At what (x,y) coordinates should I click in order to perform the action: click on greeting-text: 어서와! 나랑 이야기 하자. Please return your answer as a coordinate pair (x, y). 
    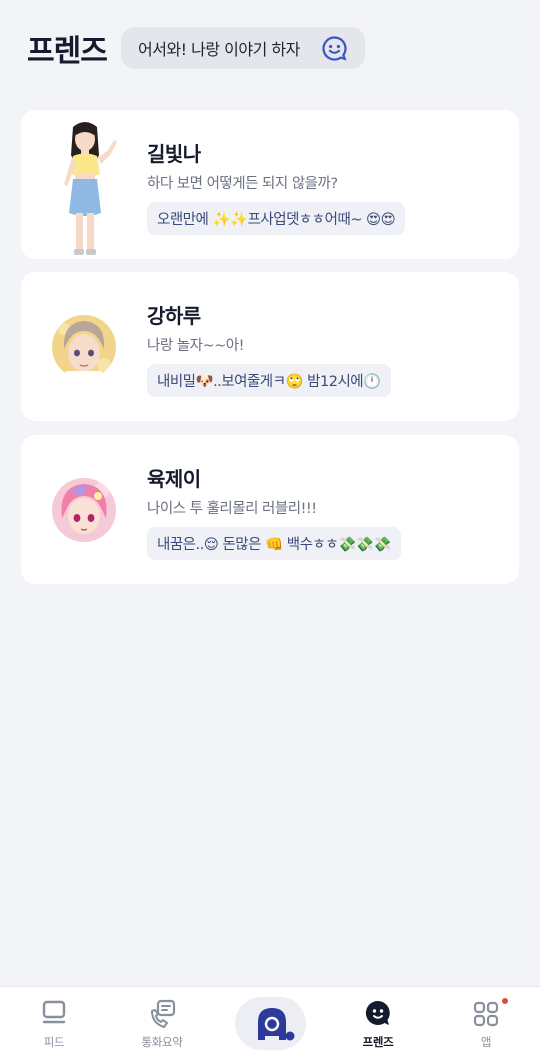
    Looking at the image, I should click on (219, 49).